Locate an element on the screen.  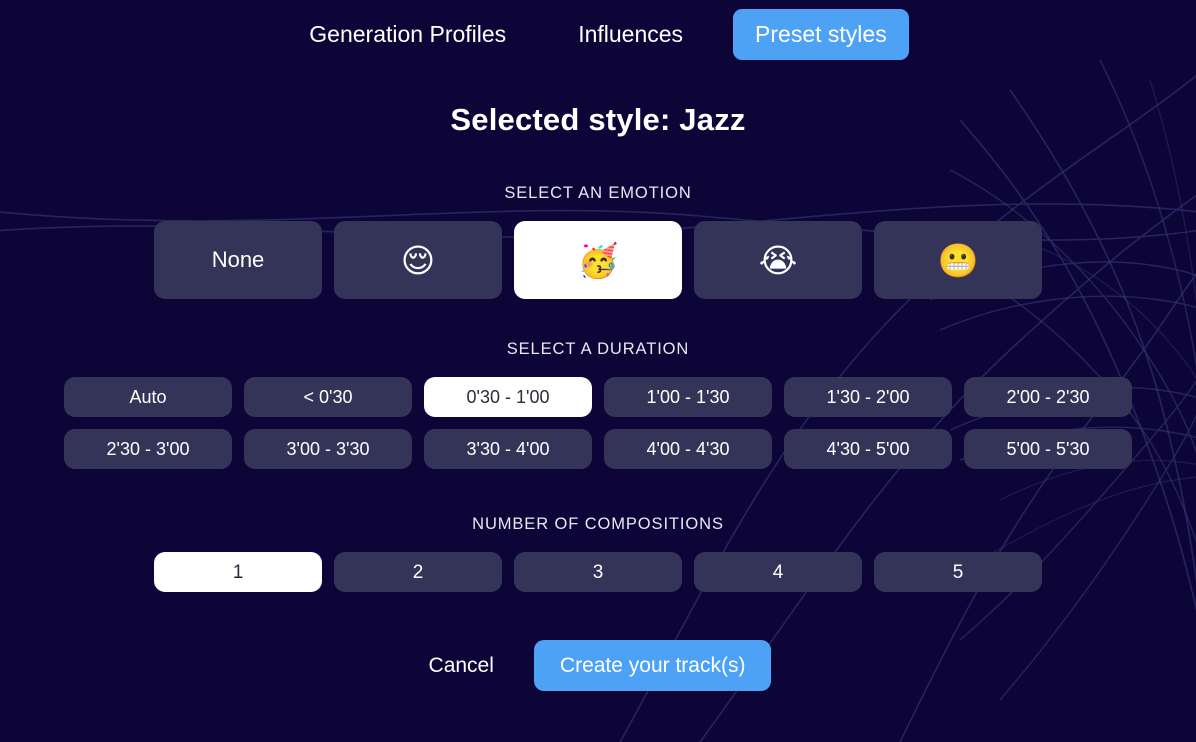
duration-option-label: 2'30 - 3'00 is located at coordinates (148, 449).